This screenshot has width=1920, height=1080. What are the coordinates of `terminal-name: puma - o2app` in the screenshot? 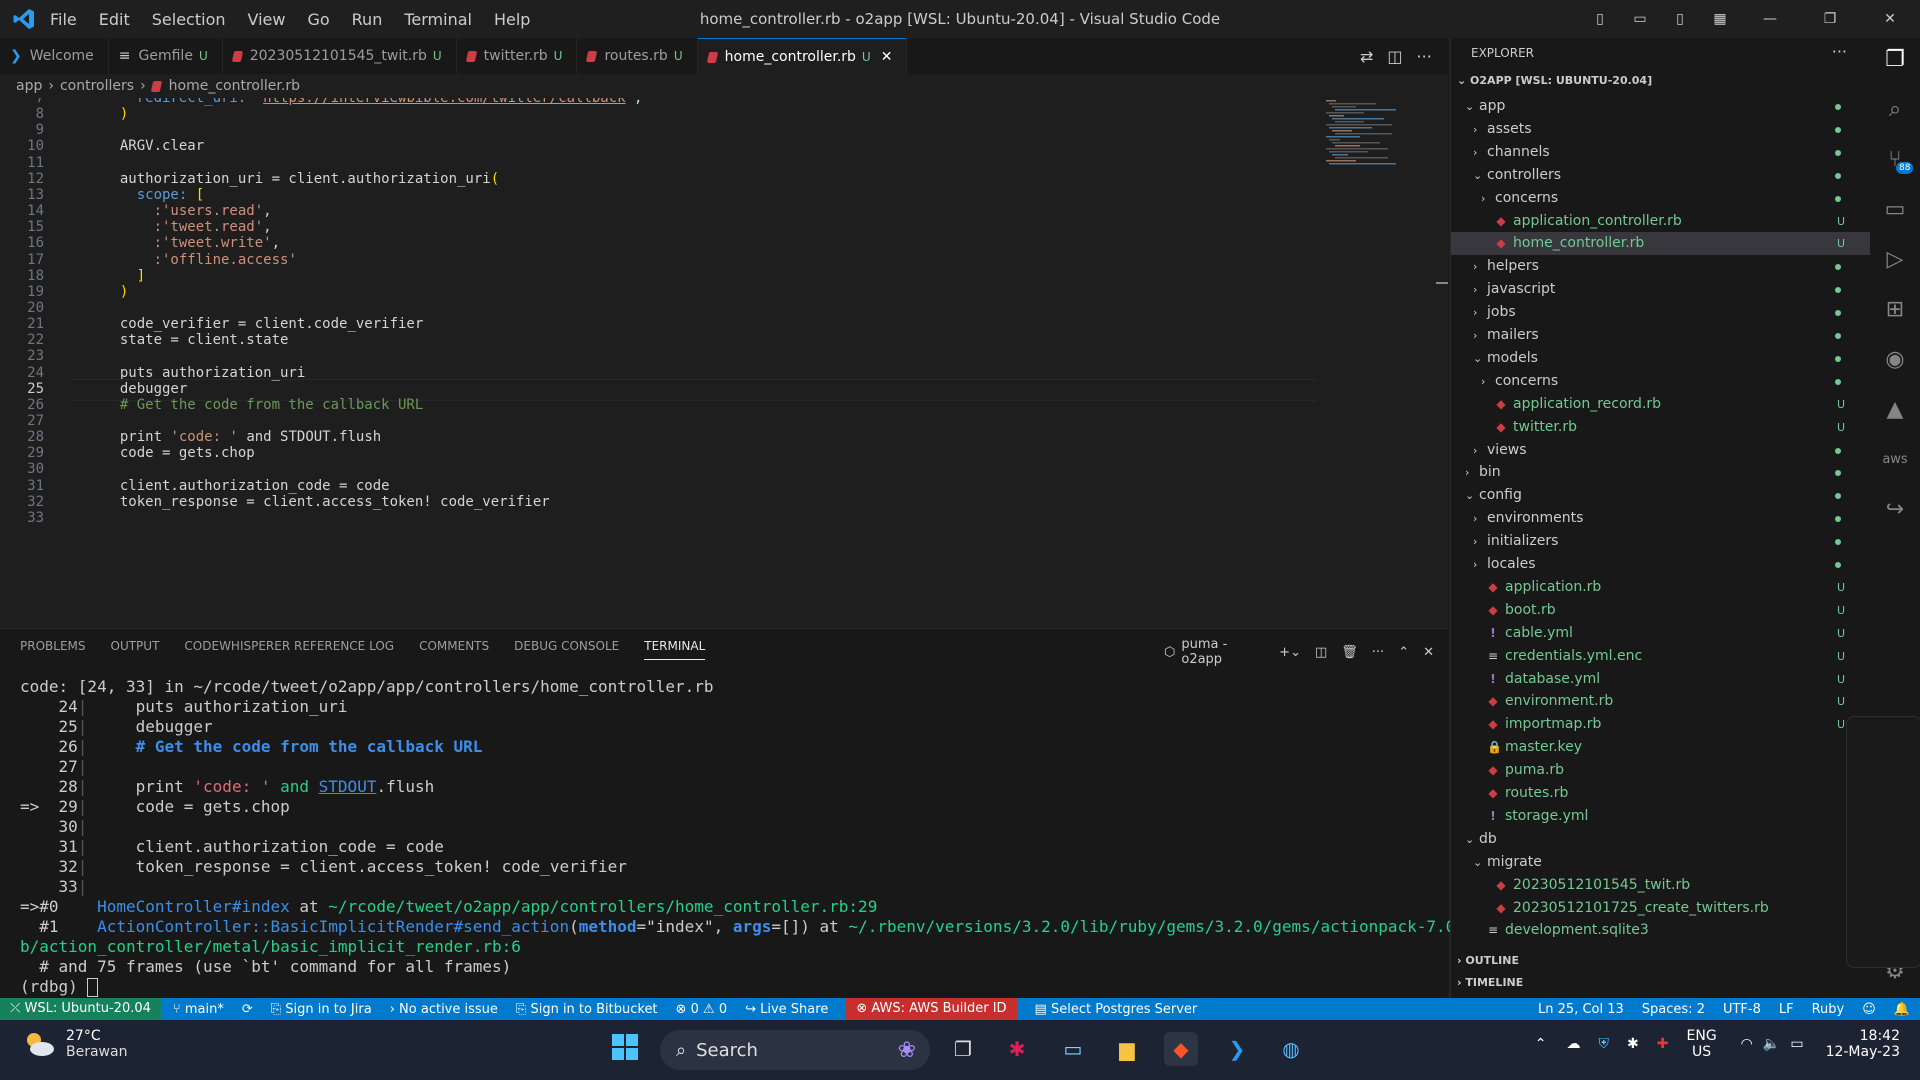 It's located at (1223, 652).